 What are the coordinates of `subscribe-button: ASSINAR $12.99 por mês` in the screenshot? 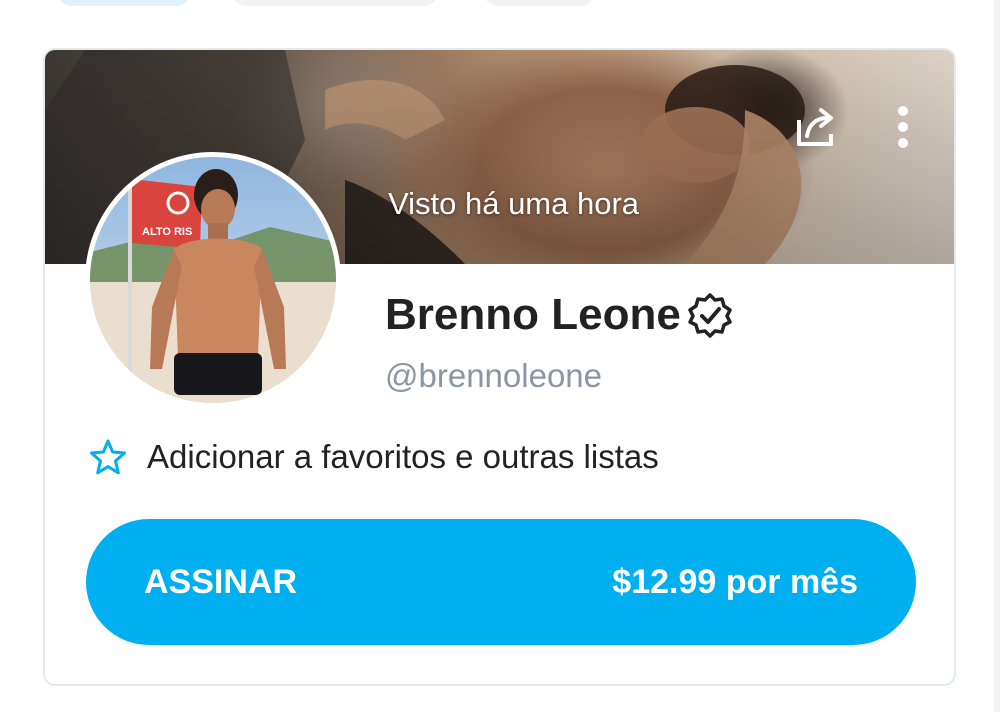 It's located at (501, 582).